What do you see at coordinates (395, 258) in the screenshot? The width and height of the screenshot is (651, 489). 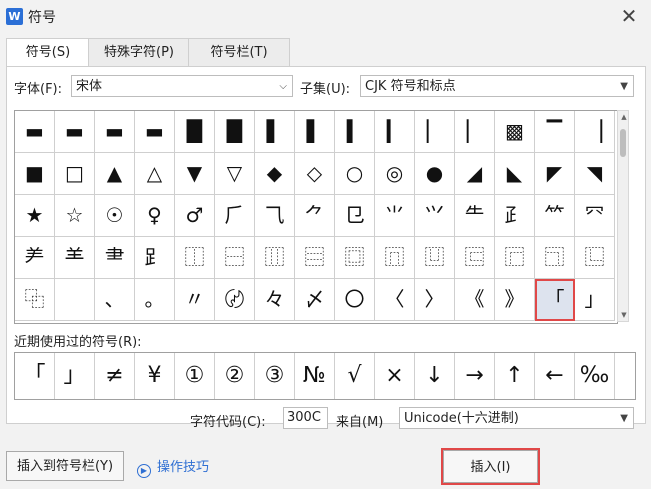 I see `symbol-cell: ⿵` at bounding box center [395, 258].